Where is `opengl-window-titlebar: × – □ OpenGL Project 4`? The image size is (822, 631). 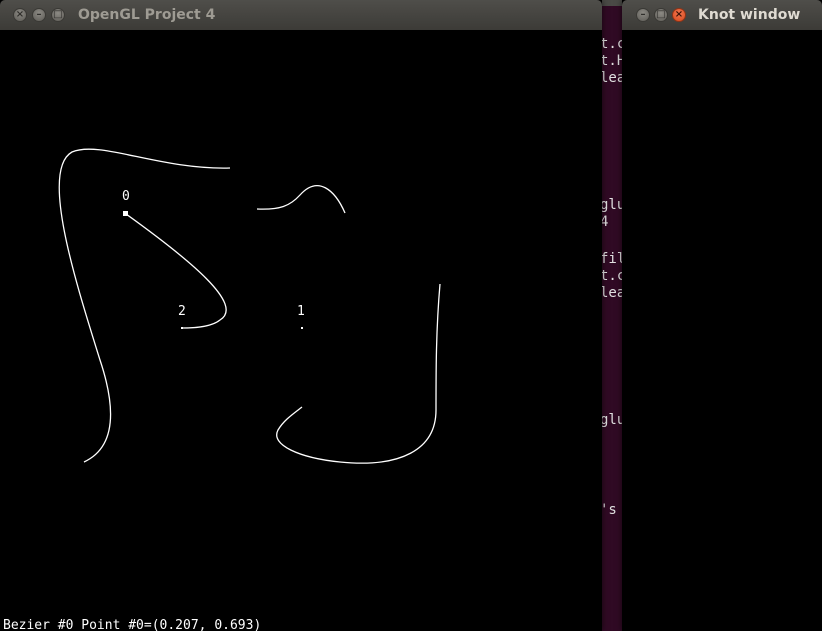 opengl-window-titlebar: × – □ OpenGL Project 4 is located at coordinates (301, 15).